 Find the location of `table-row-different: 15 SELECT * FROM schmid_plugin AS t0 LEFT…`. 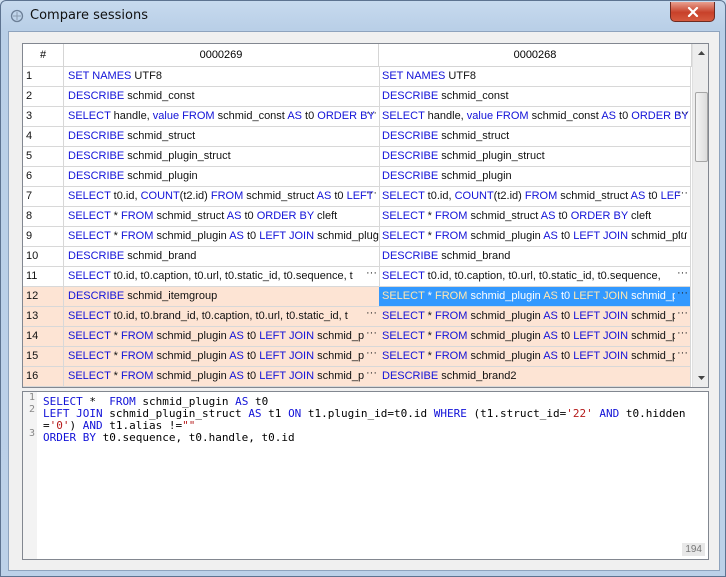

table-row-different: 15 SELECT * FROM schmid_plugin AS t0 LEFT… is located at coordinates (357, 357).